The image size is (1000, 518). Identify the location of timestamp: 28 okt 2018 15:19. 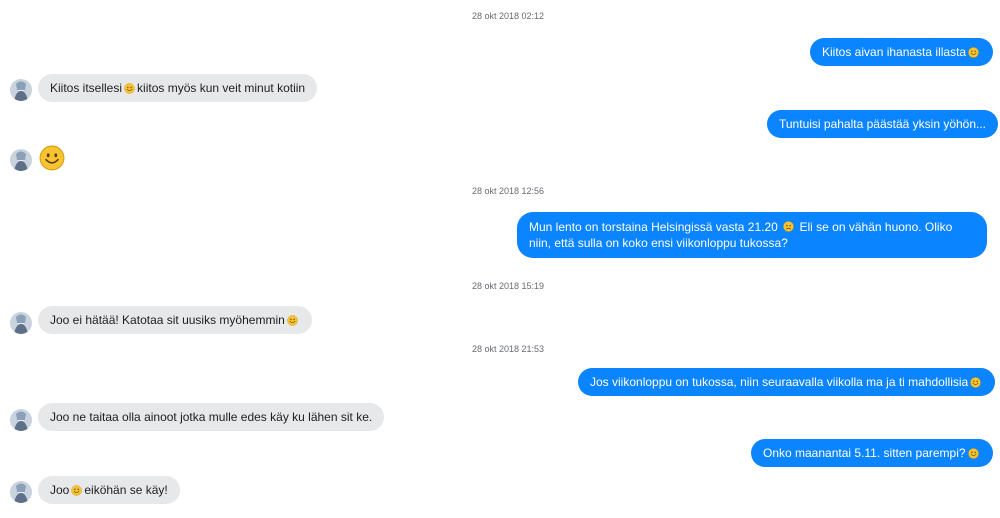
(508, 286).